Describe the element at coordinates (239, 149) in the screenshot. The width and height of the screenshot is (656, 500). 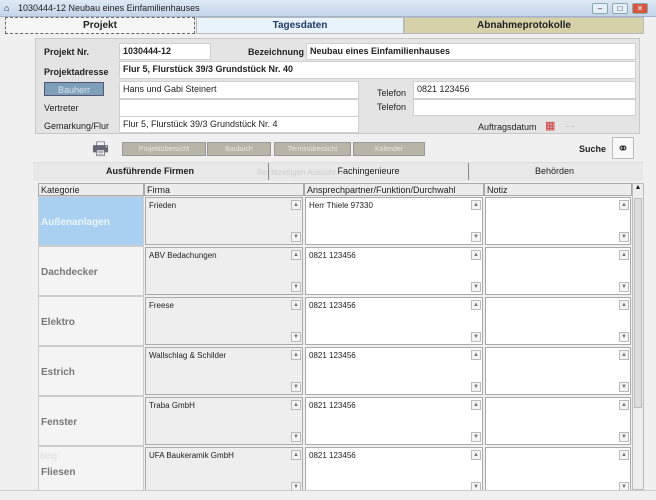
I see `baubuch-button: Baubuch` at that location.